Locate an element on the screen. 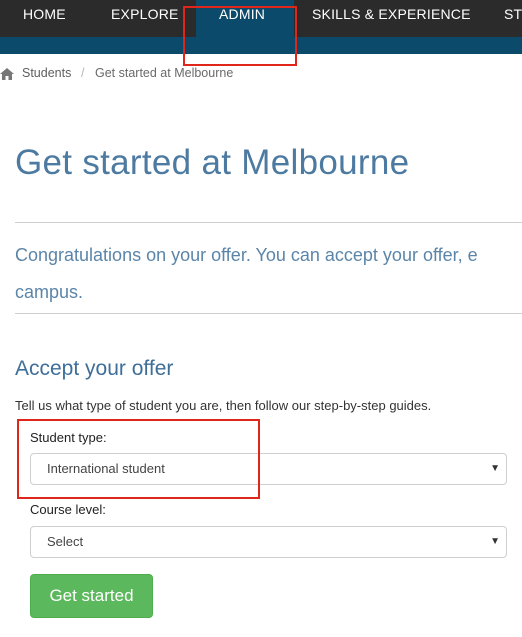 The width and height of the screenshot is (522, 637). student-type-label: Student type: is located at coordinates (68, 437).